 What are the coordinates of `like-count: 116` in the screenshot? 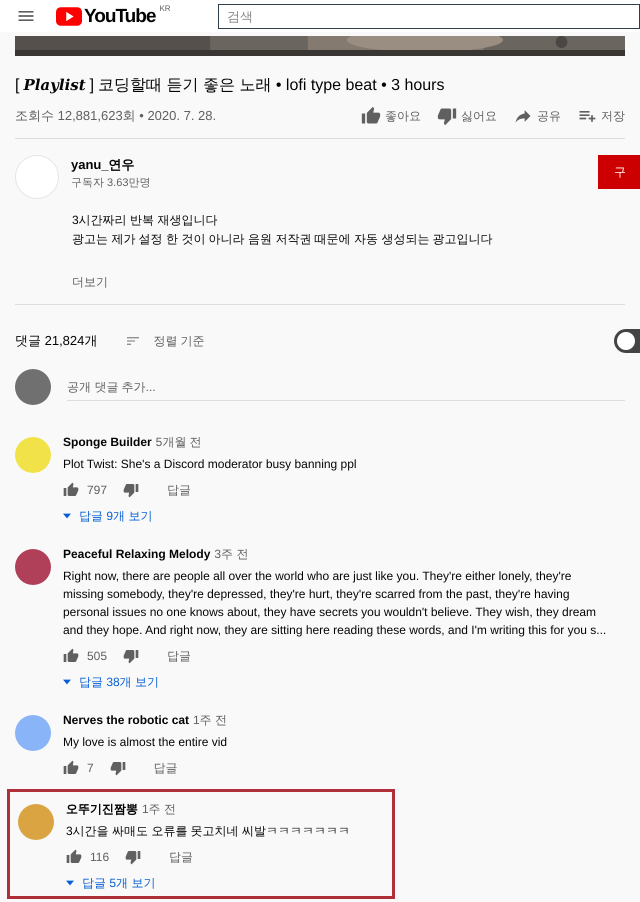 It's located at (100, 857).